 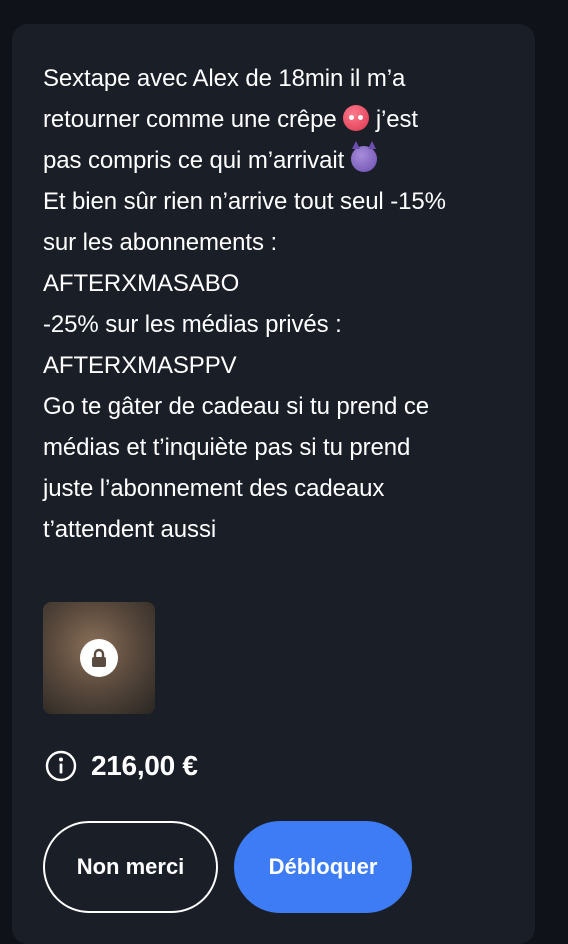 I want to click on message-line: -25% sur les médias privés :, so click(x=278, y=324).